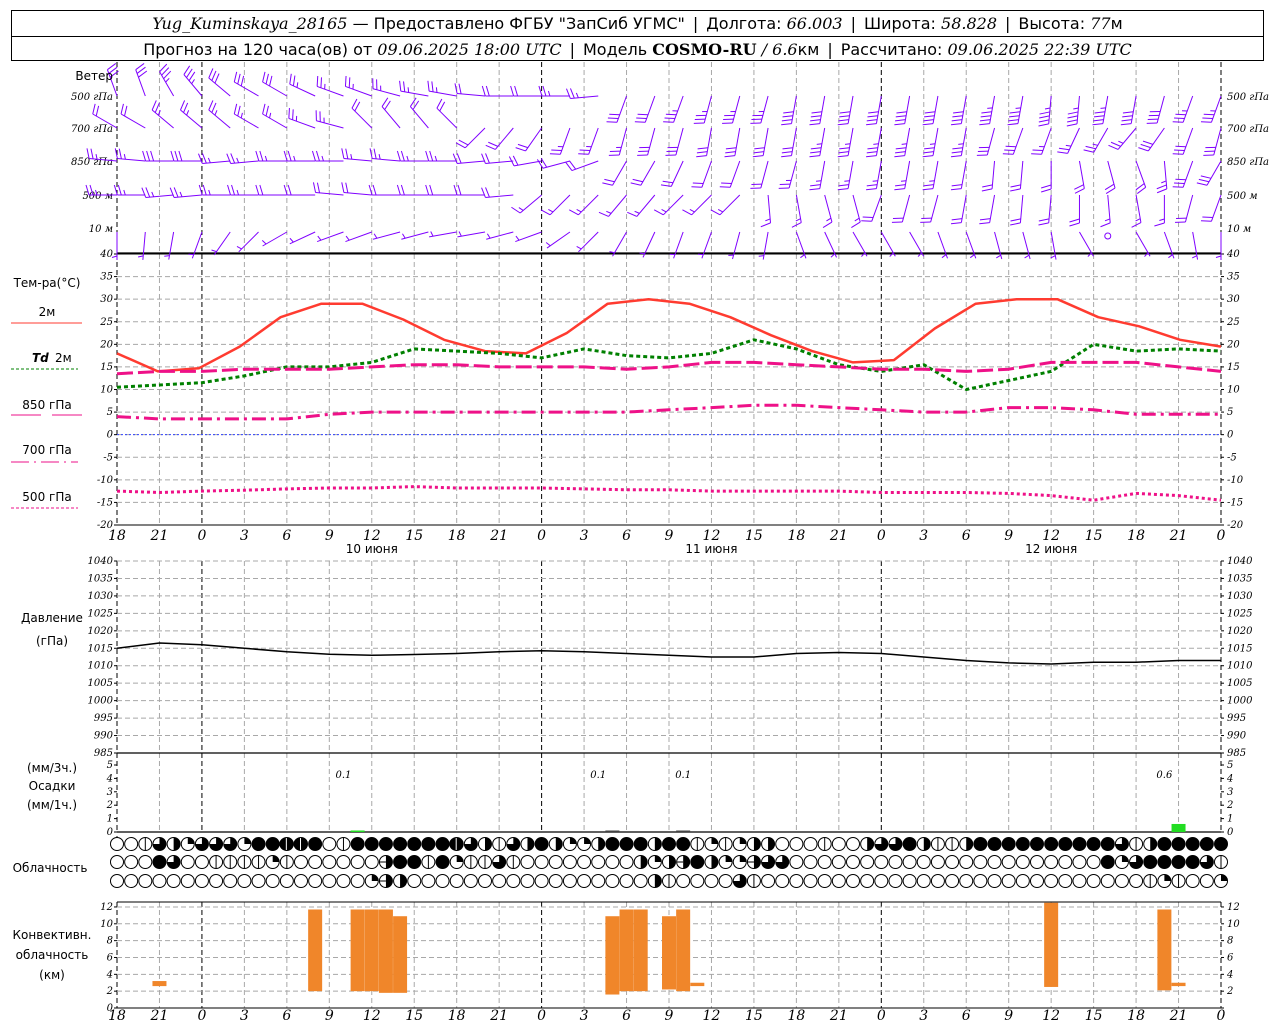 The image size is (1280, 1024). I want to click on pressure-tick-label-right: 985, so click(1236, 753).